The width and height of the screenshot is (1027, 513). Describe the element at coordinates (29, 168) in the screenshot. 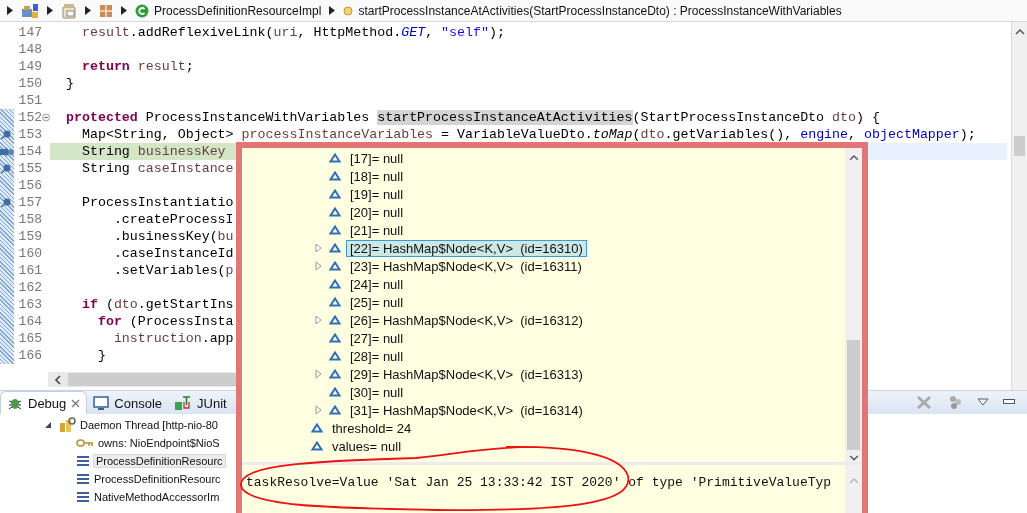

I see `line-number: 155` at that location.